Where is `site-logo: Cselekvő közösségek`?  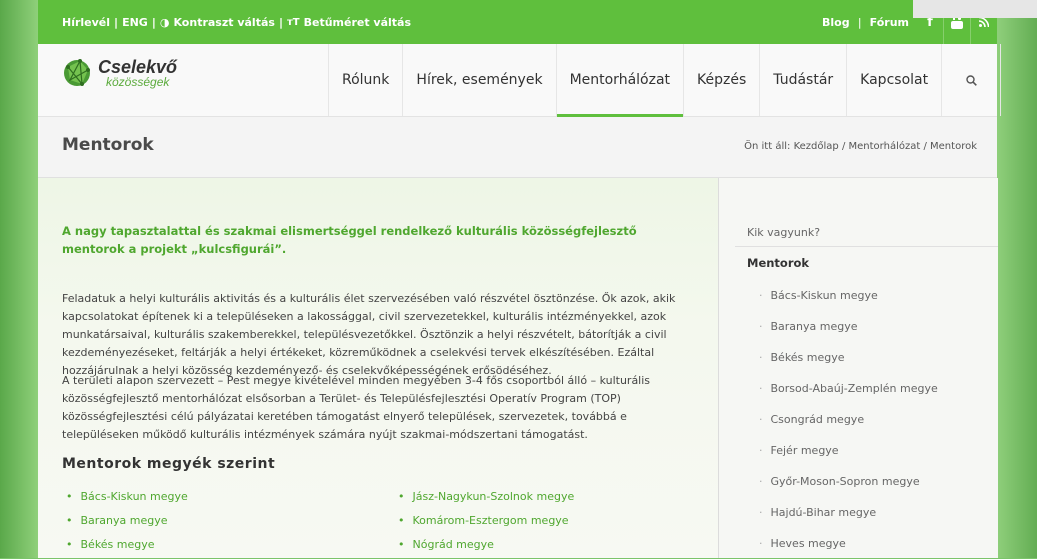 site-logo: Cselekvő közösségek is located at coordinates (119, 73).